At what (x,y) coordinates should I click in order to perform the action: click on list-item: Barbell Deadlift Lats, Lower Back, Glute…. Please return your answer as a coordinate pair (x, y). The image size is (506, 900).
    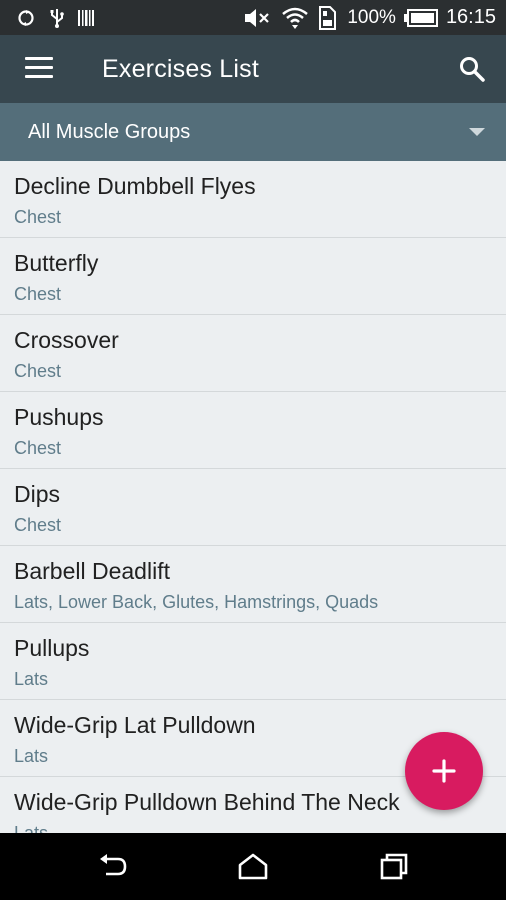
    Looking at the image, I should click on (253, 584).